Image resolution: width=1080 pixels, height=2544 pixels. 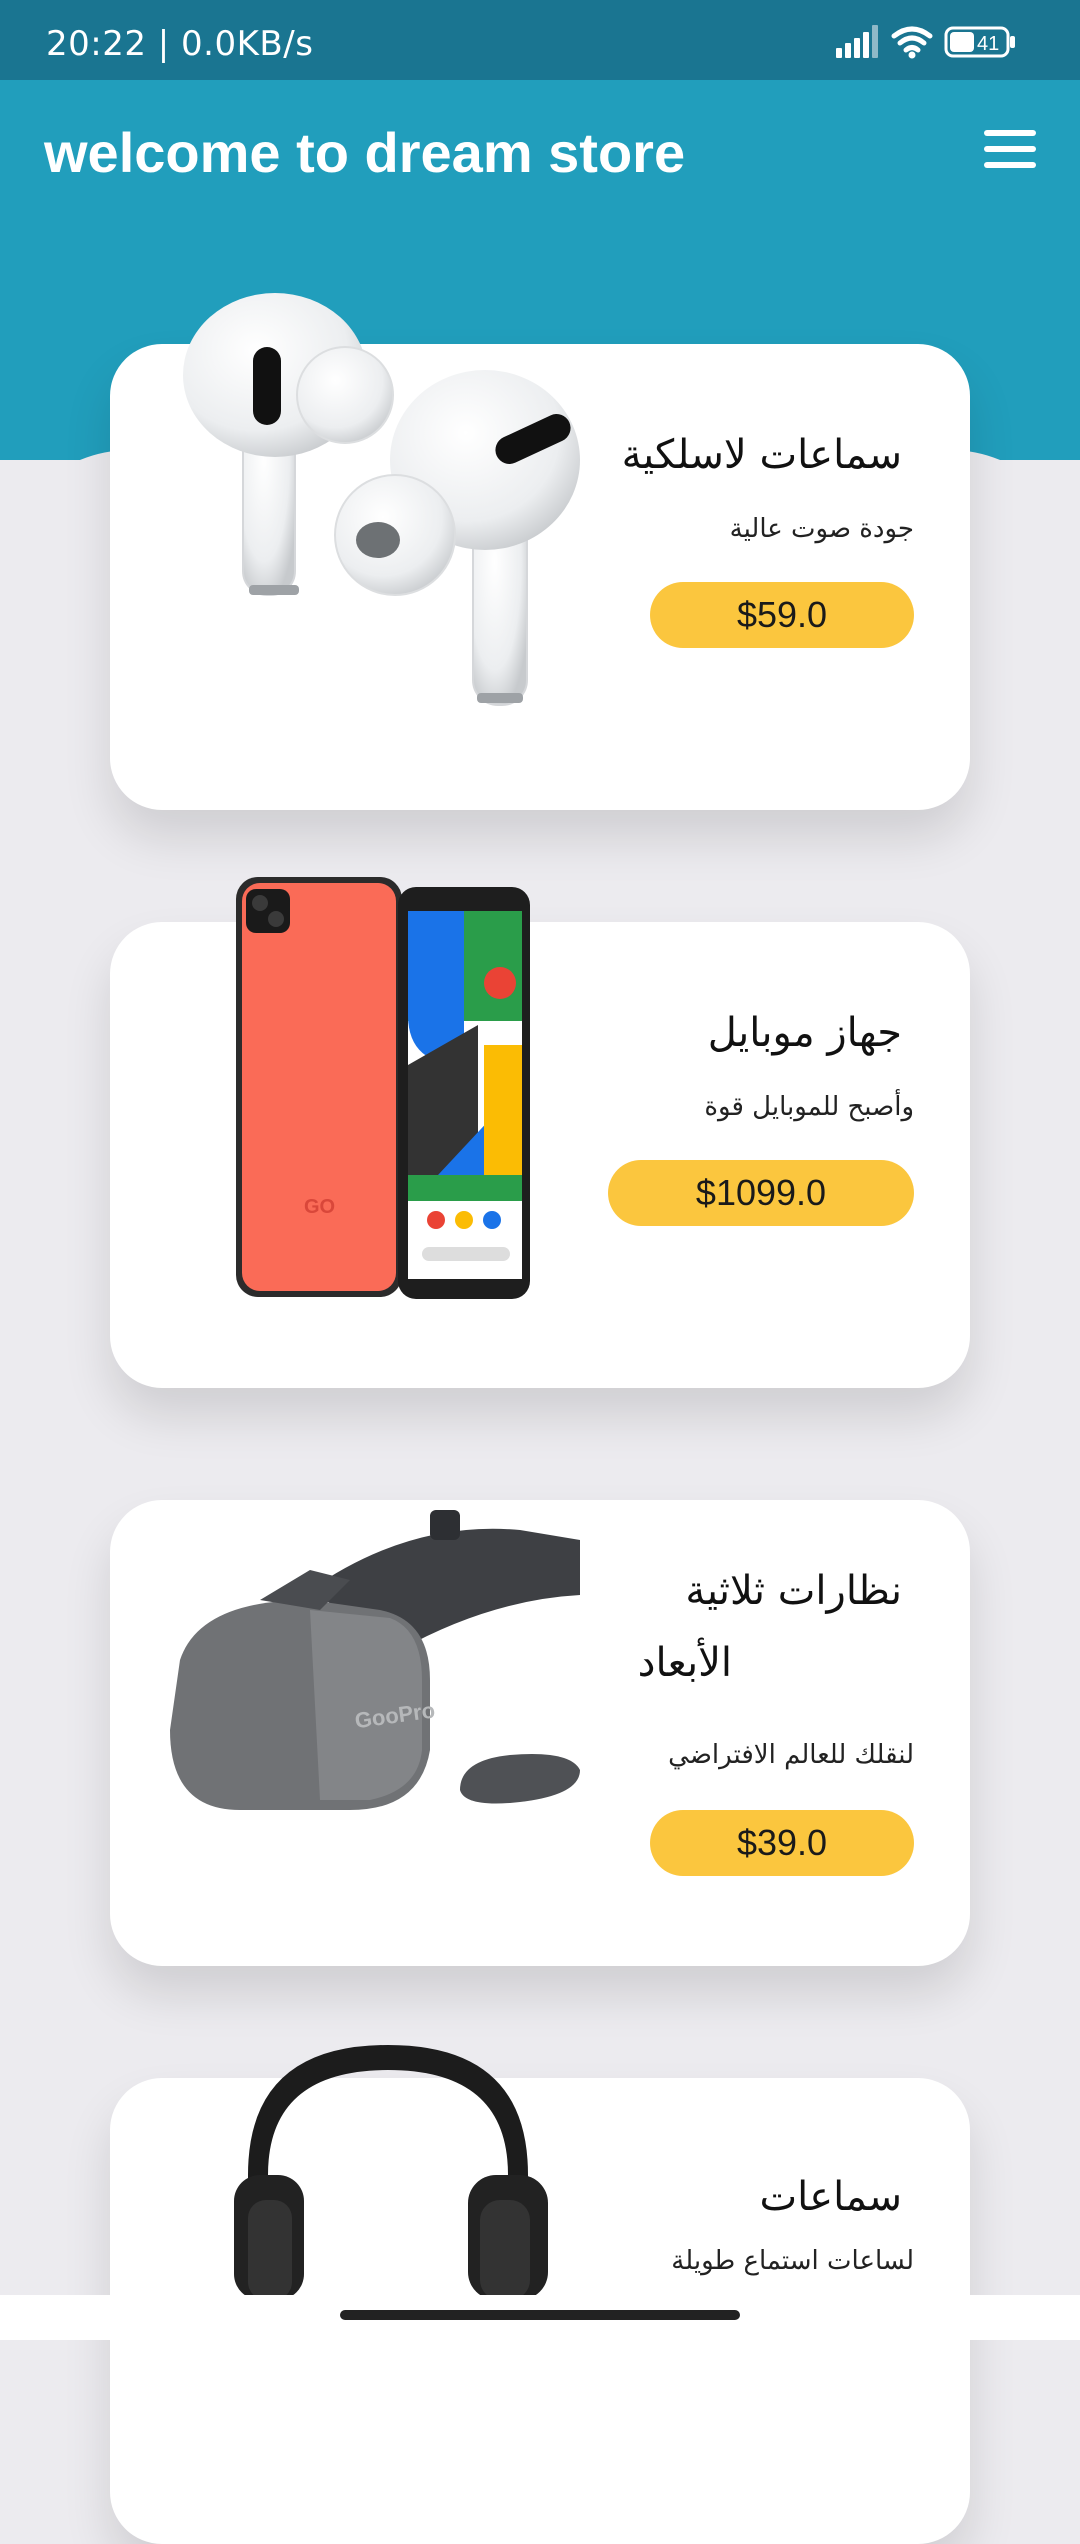 I want to click on product-title-line2: الأبعاد, so click(x=684, y=1663).